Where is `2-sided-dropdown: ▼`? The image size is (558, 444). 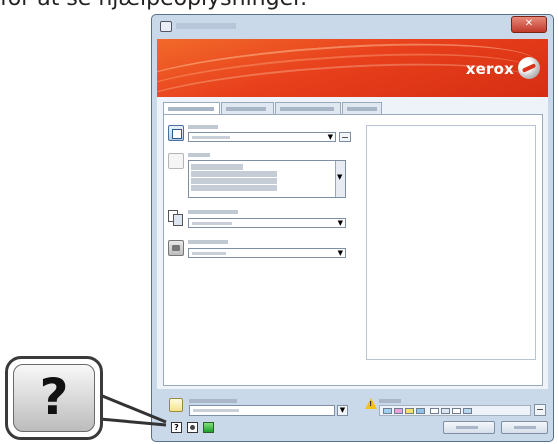
2-sided-dropdown: ▼ is located at coordinates (267, 223).